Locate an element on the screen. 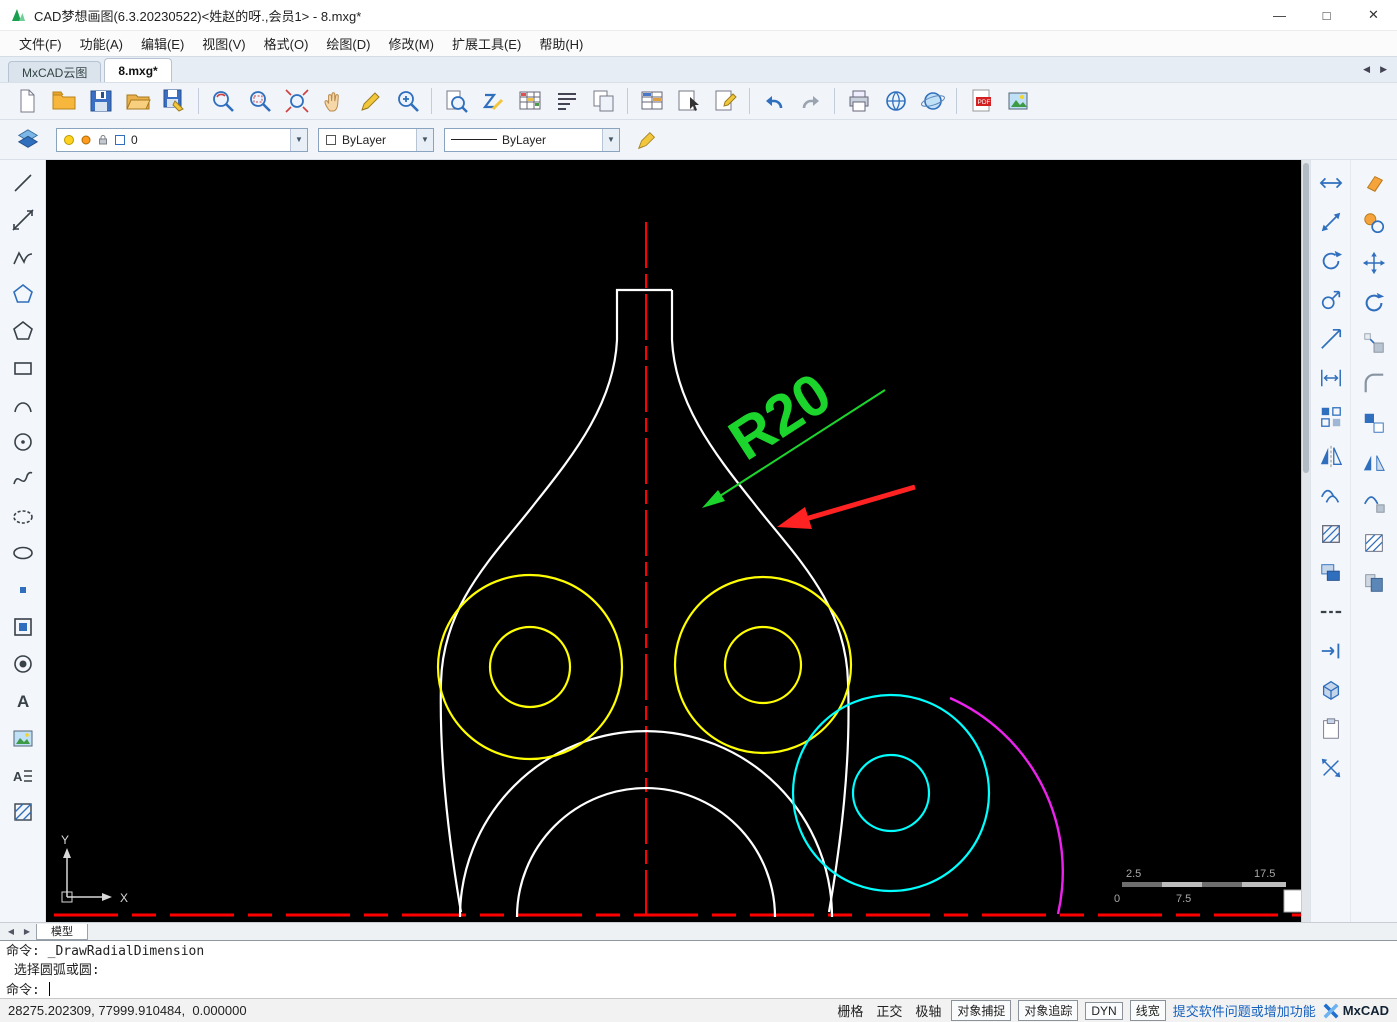 The width and height of the screenshot is (1397, 1022). command-input-line: 命令: is located at coordinates (698, 990).